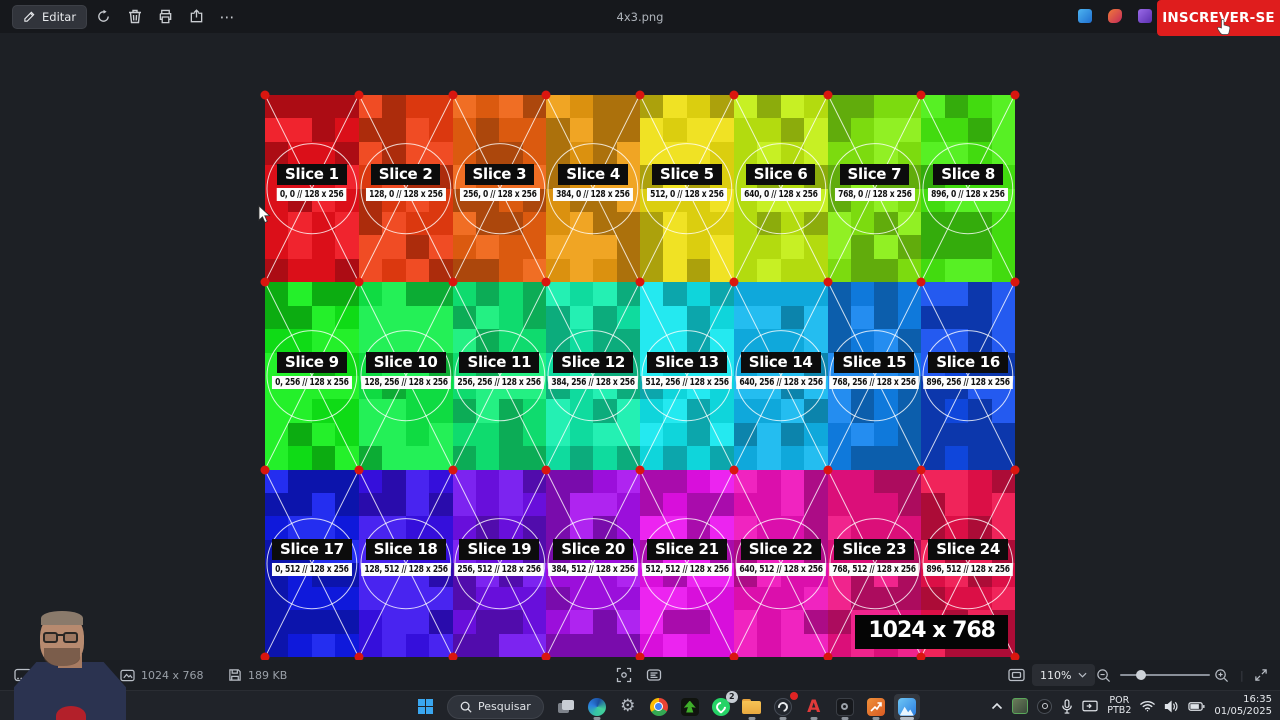  I want to click on whatsapp-badge: 2, so click(731, 696).